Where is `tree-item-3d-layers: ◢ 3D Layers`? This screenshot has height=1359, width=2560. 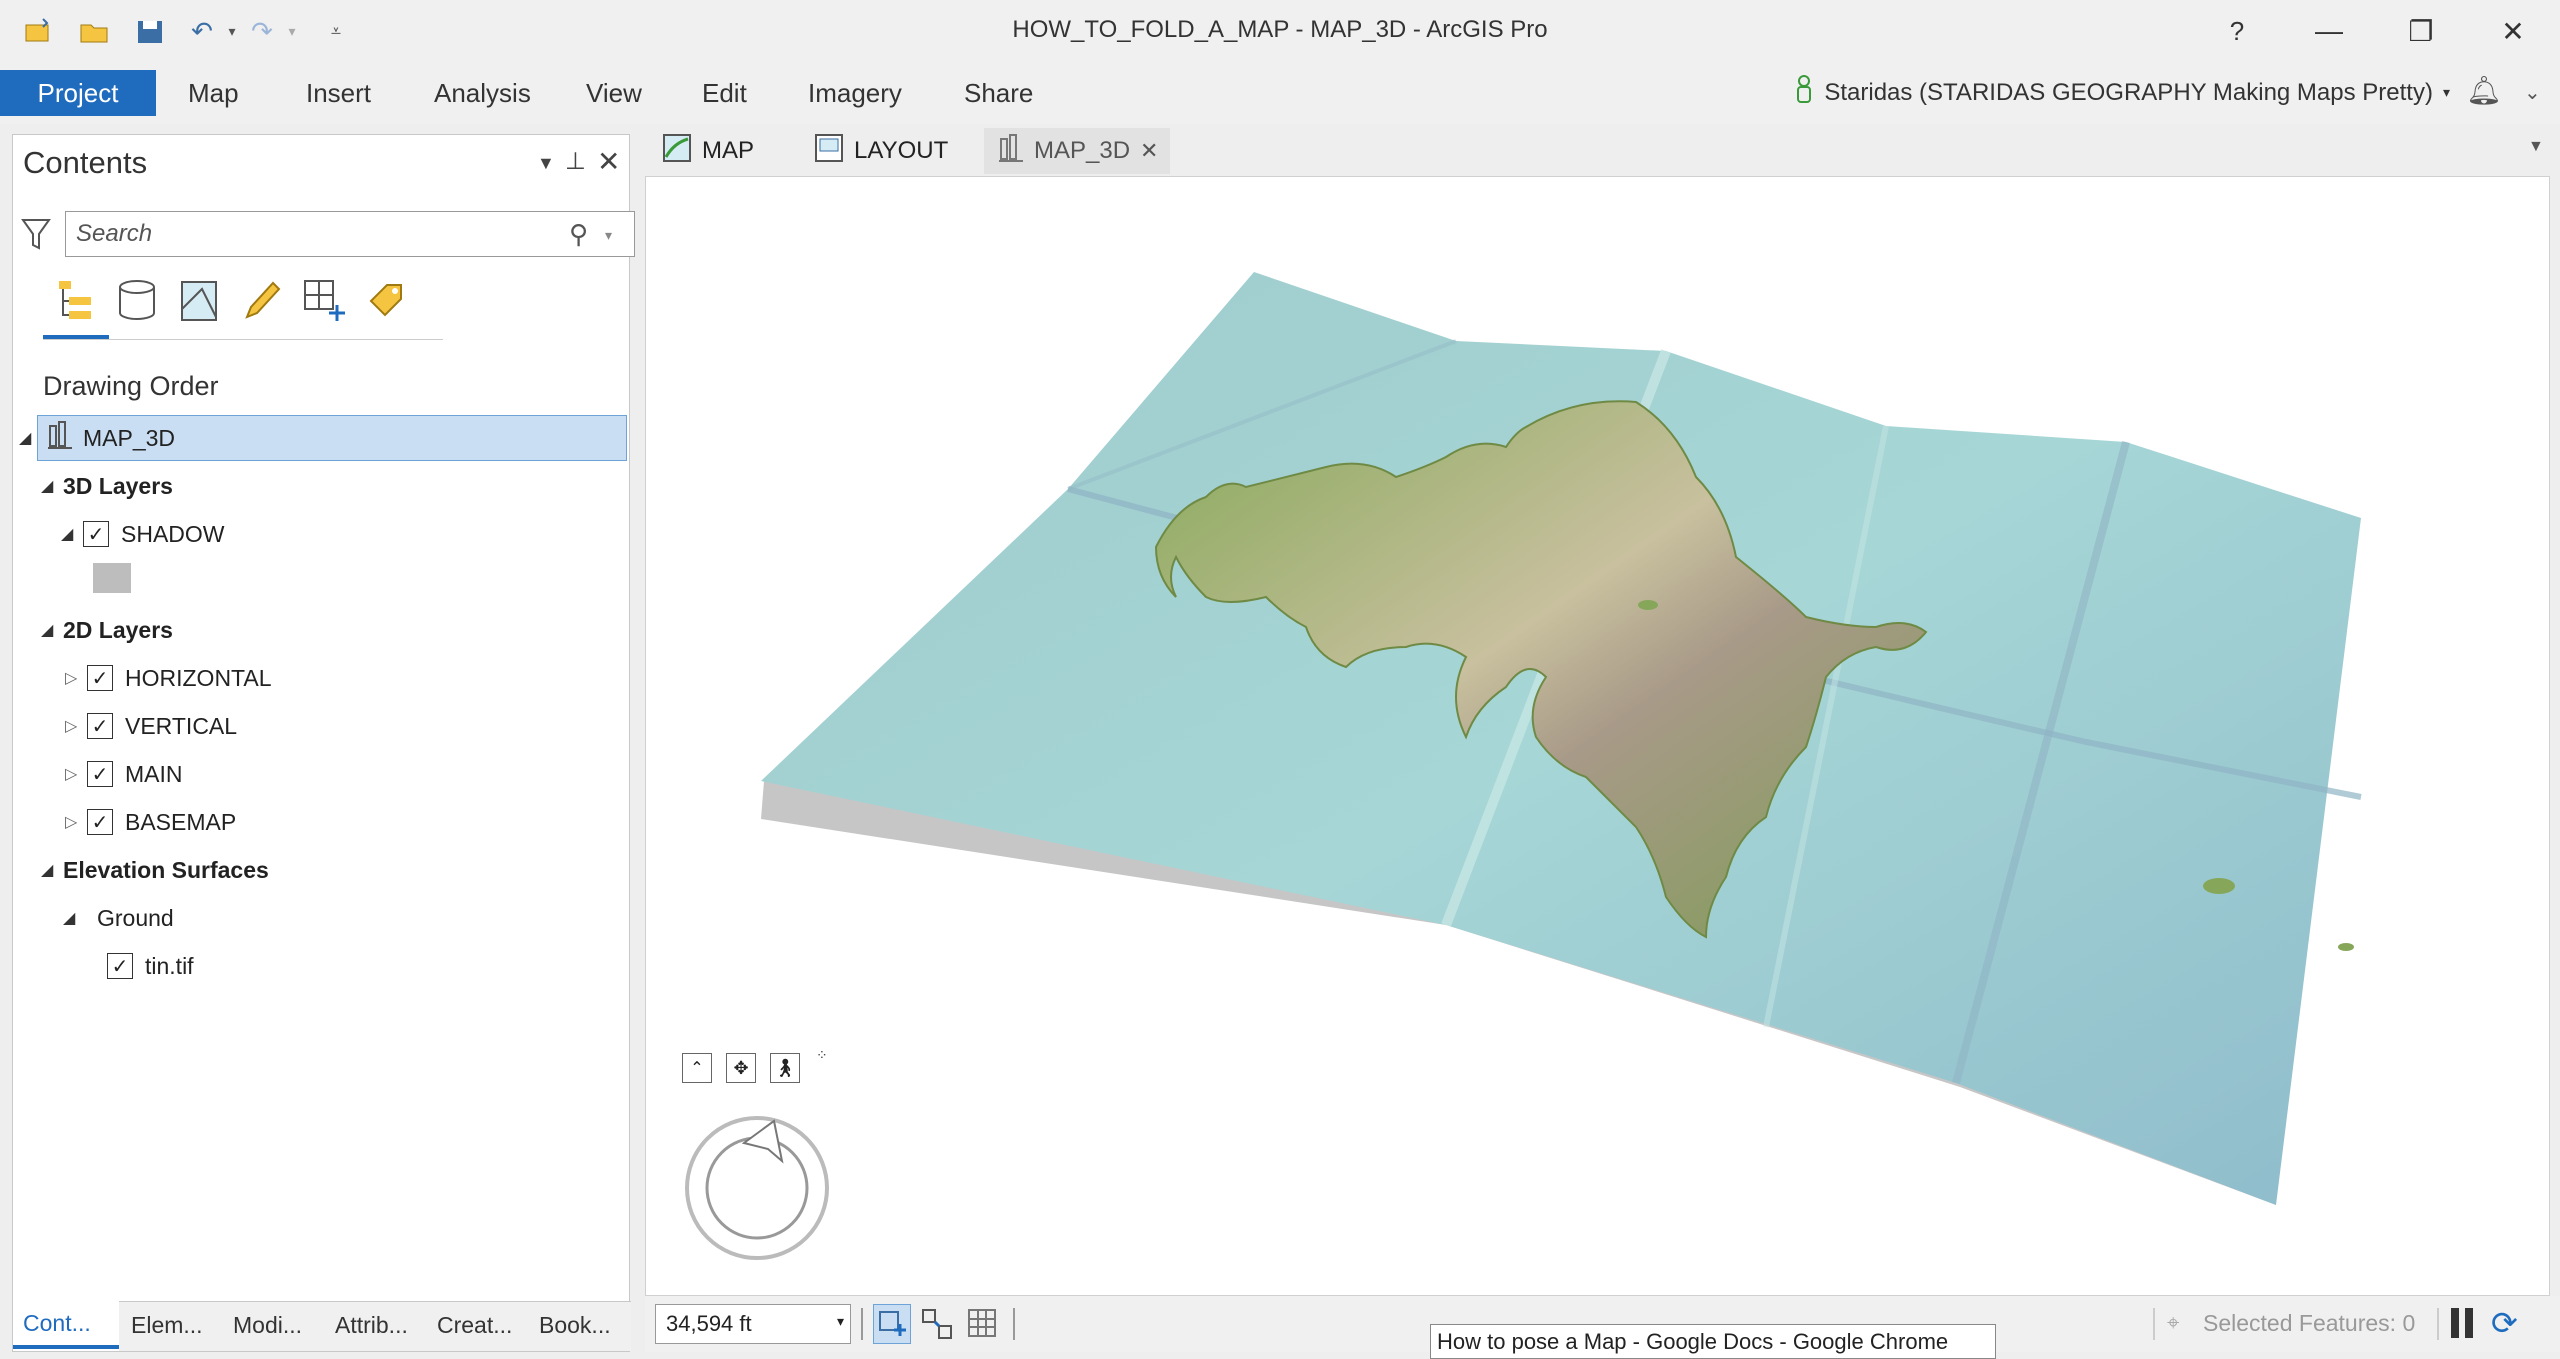
tree-item-3d-layers: ◢ 3D Layers is located at coordinates (107, 486).